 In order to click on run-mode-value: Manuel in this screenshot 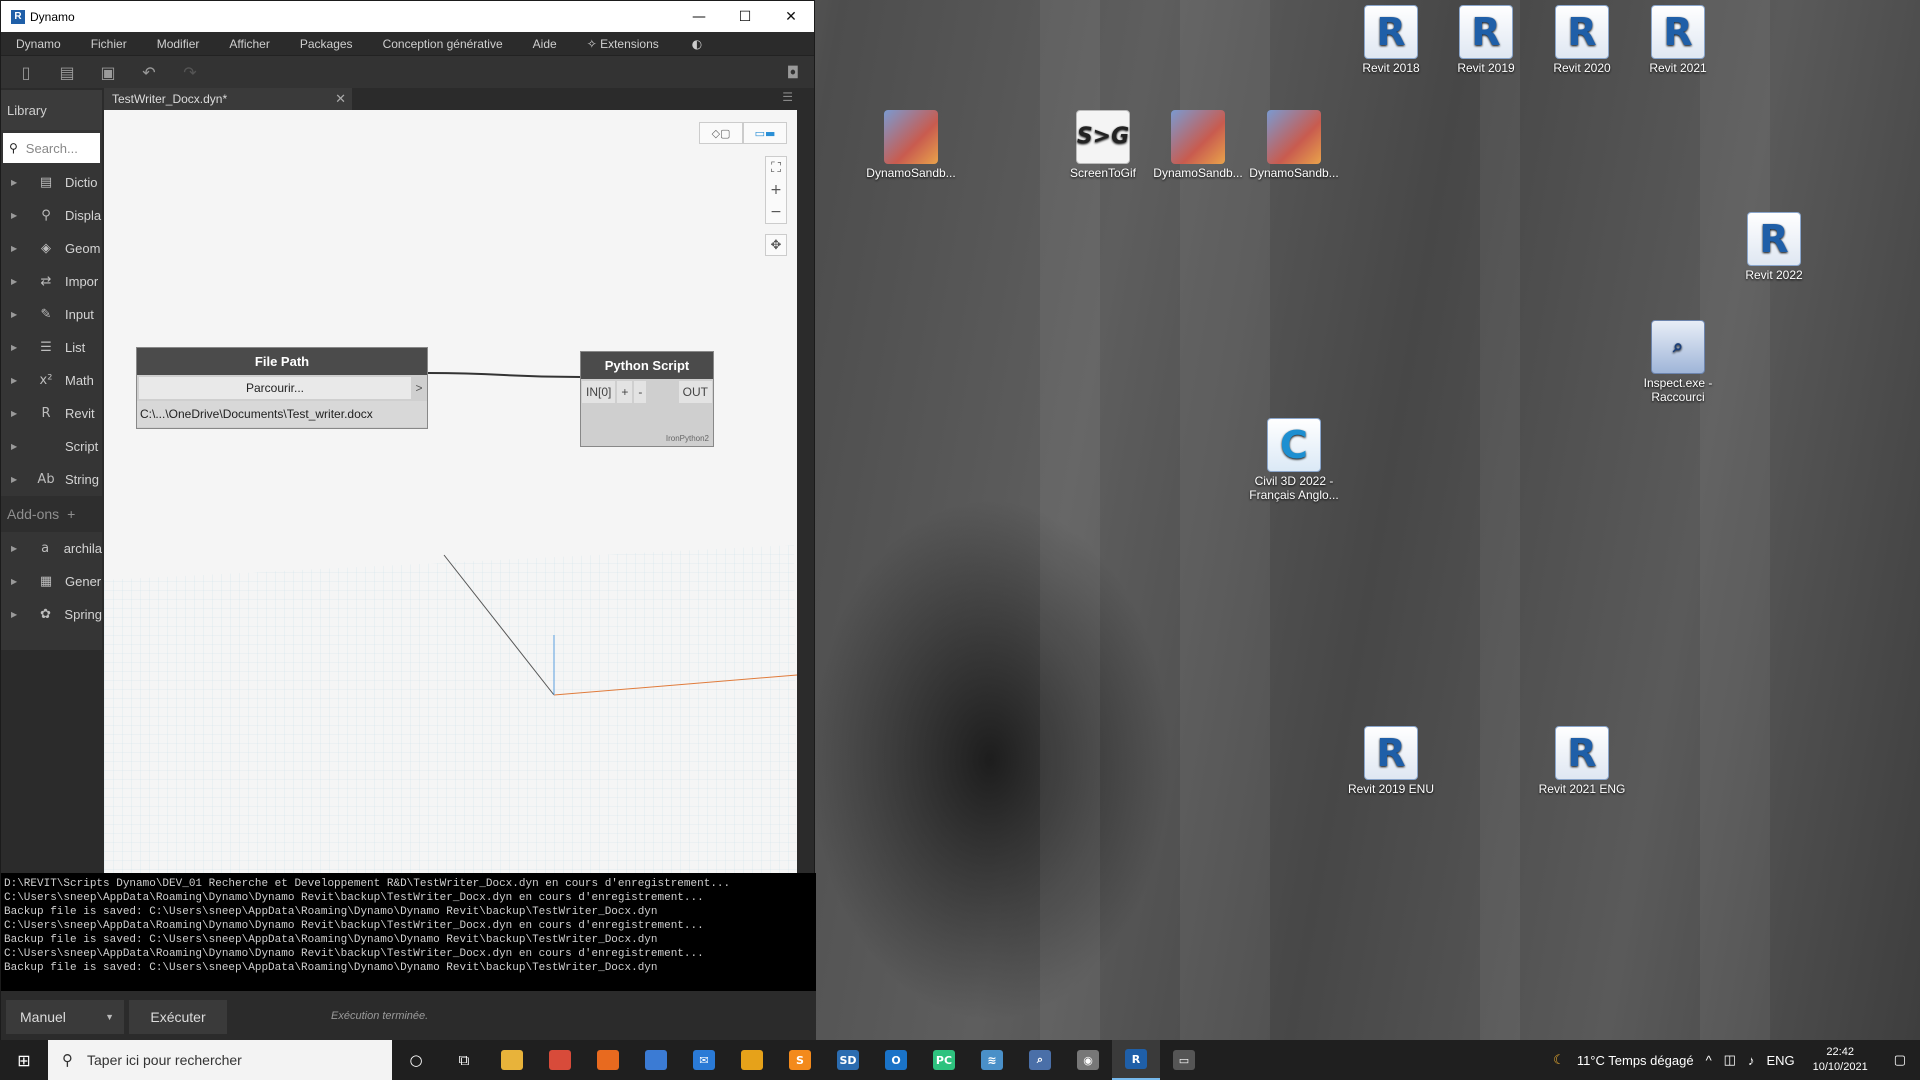, I will do `click(43, 1017)`.